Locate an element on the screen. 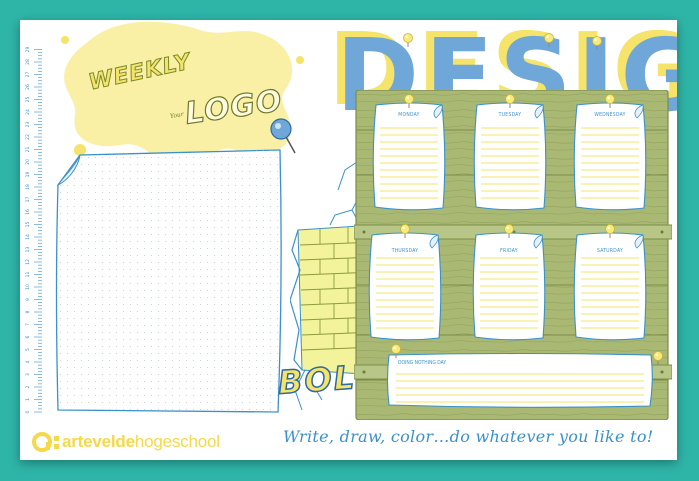  ruler-label: 14 is located at coordinates (28, 237).